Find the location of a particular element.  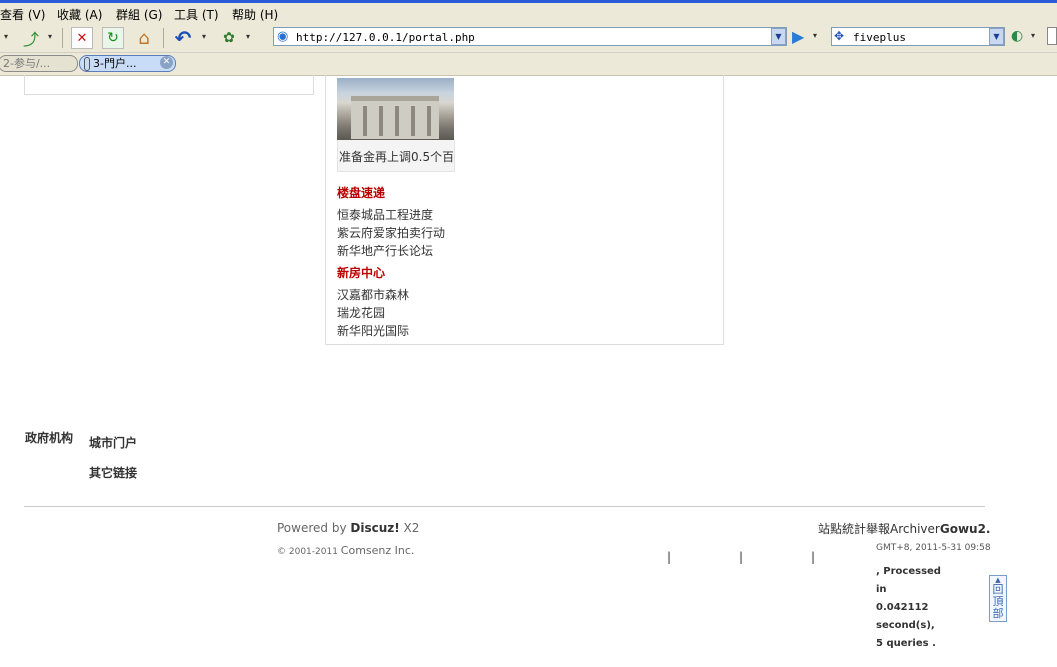

address-dropdown-icon: ▼ is located at coordinates (778, 36).